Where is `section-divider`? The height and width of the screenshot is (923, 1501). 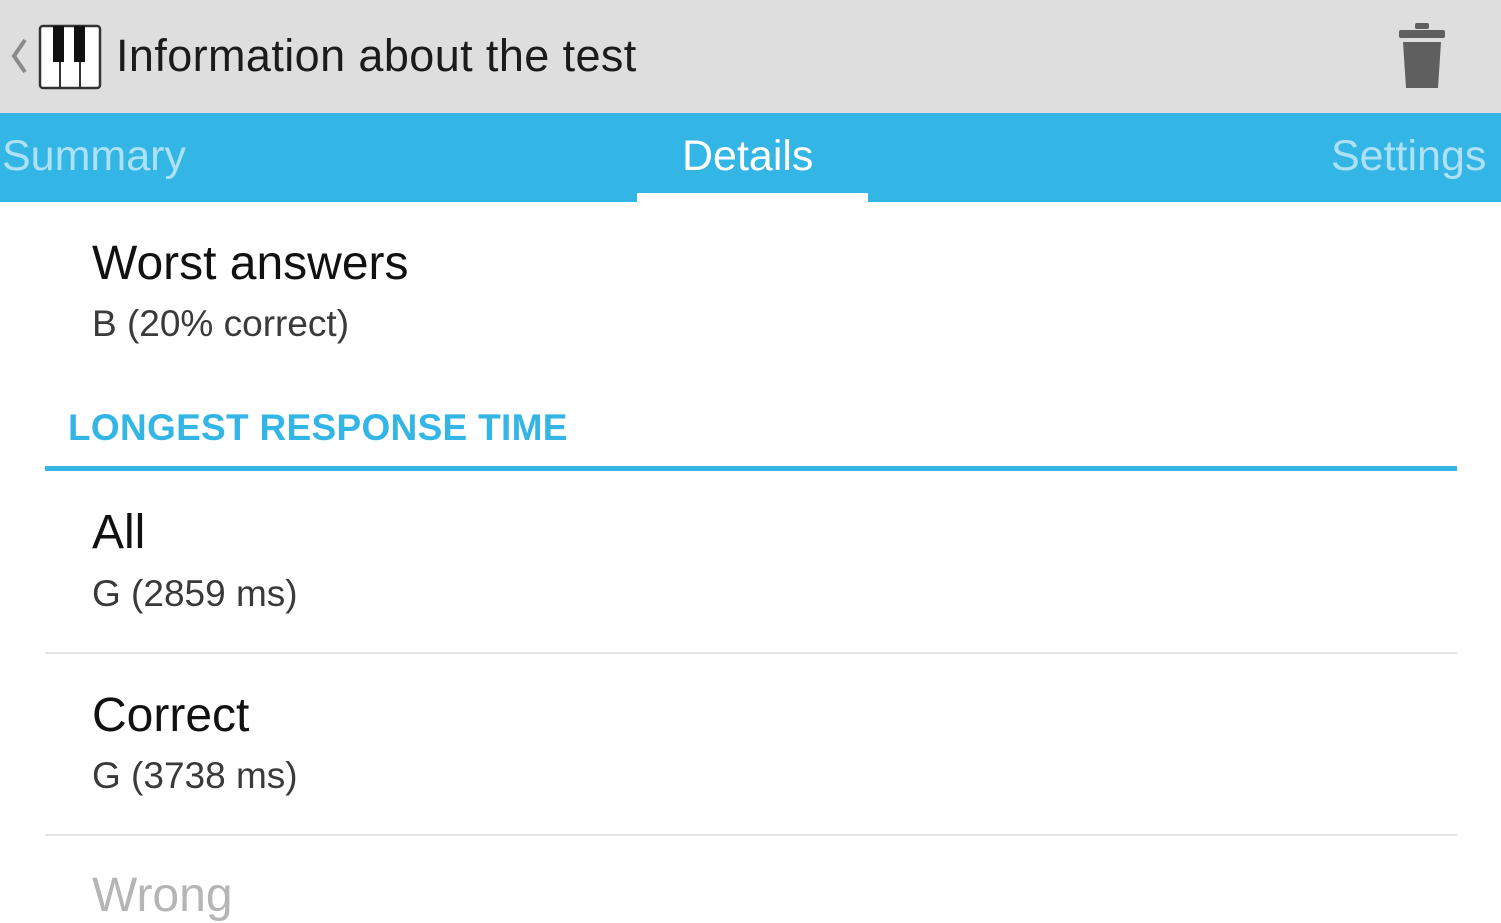
section-divider is located at coordinates (751, 468).